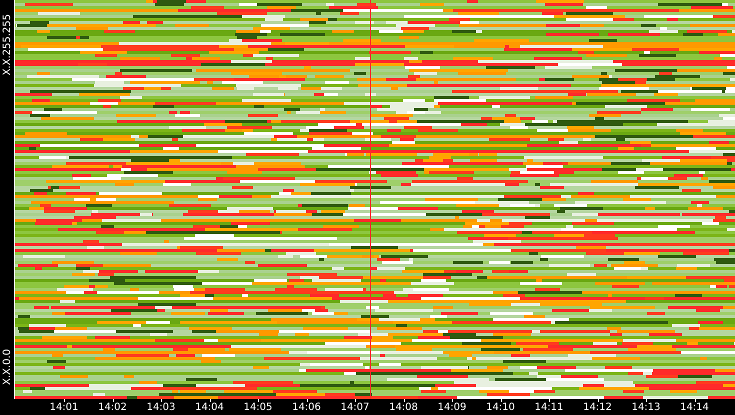  I want to click on x-axis-label: 14:13, so click(646, 408).